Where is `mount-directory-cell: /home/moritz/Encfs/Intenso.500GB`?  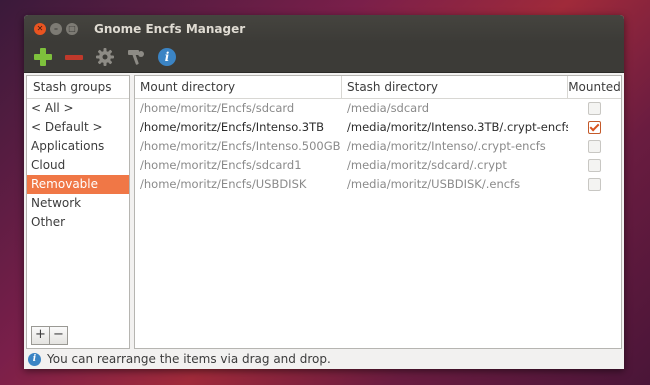
mount-directory-cell: /home/moritz/Encfs/Intenso.500GB is located at coordinates (240, 146).